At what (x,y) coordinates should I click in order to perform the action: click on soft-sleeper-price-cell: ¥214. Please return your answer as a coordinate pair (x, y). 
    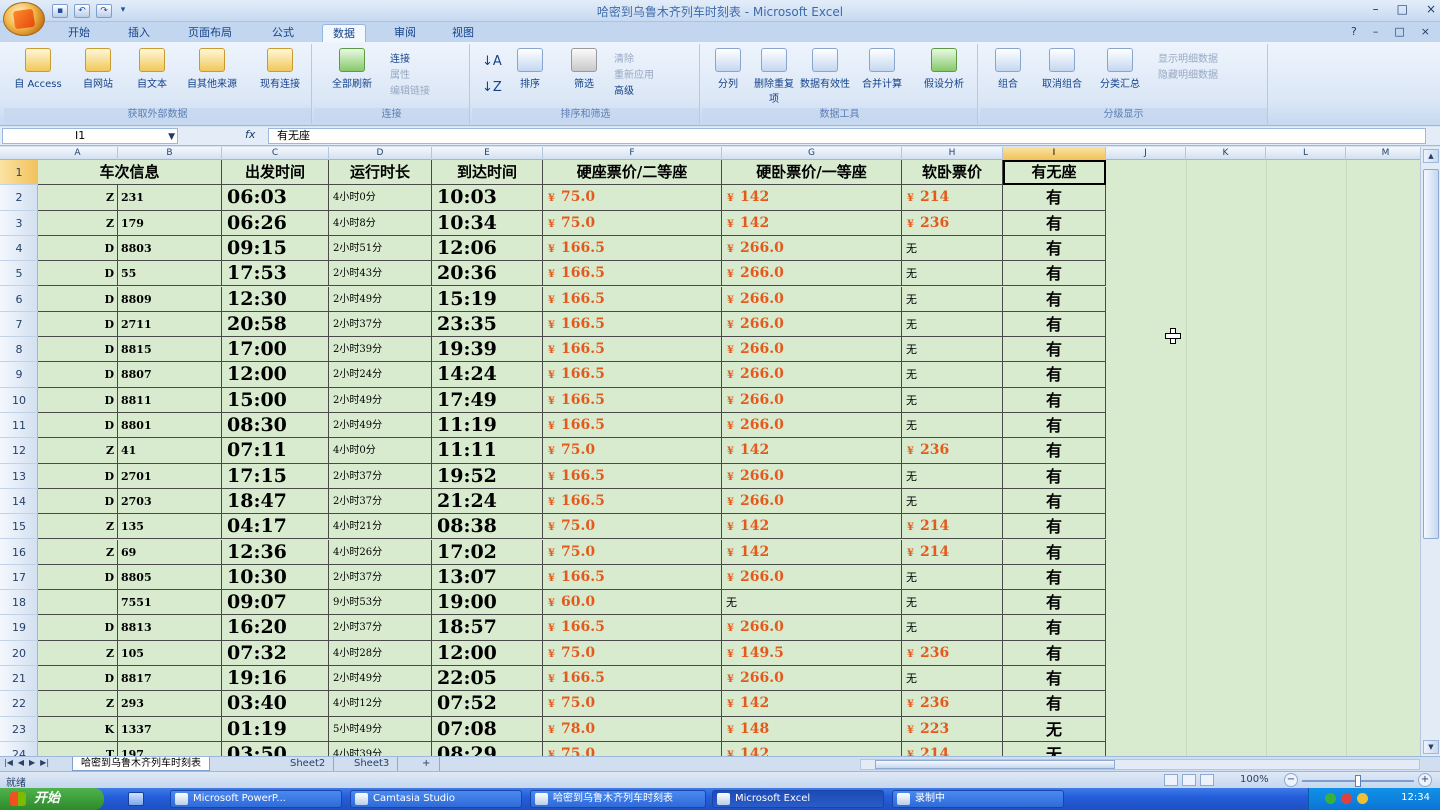
    Looking at the image, I should click on (952, 527).